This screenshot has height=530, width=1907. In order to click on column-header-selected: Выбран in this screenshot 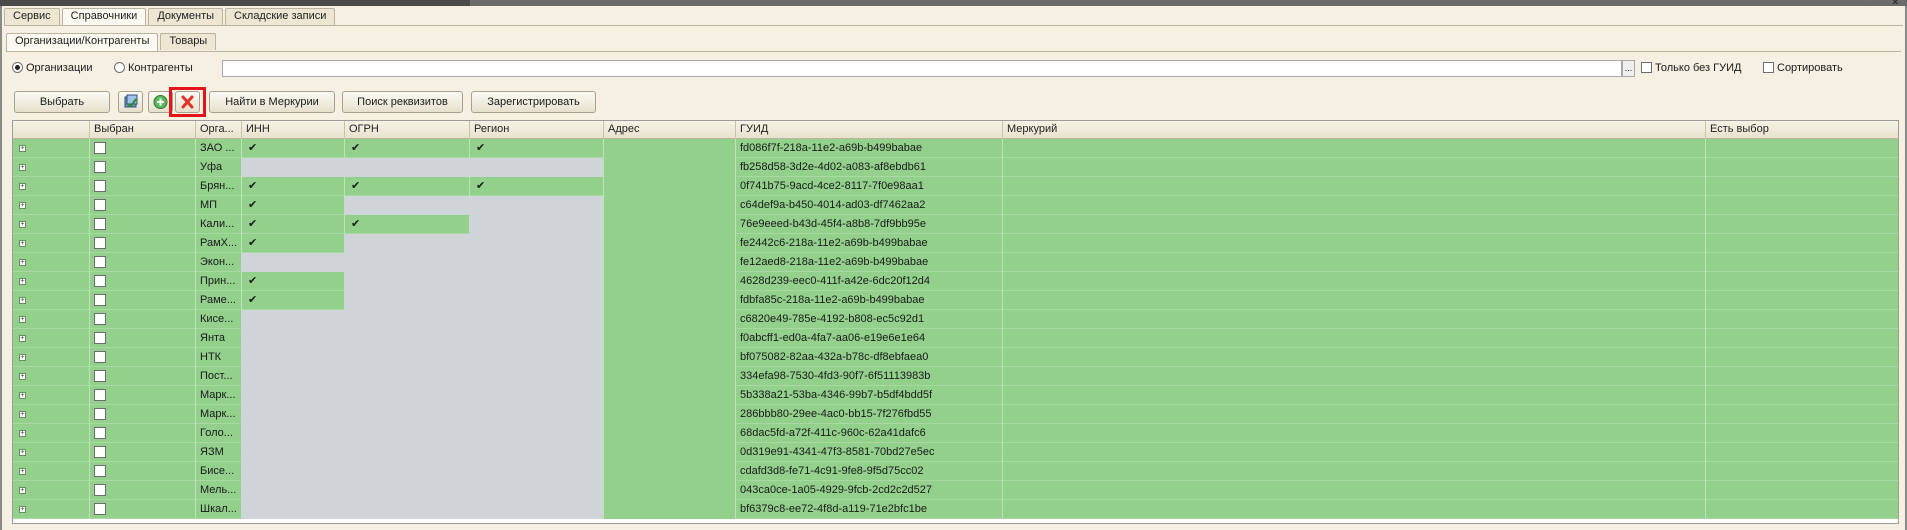, I will do `click(142, 130)`.